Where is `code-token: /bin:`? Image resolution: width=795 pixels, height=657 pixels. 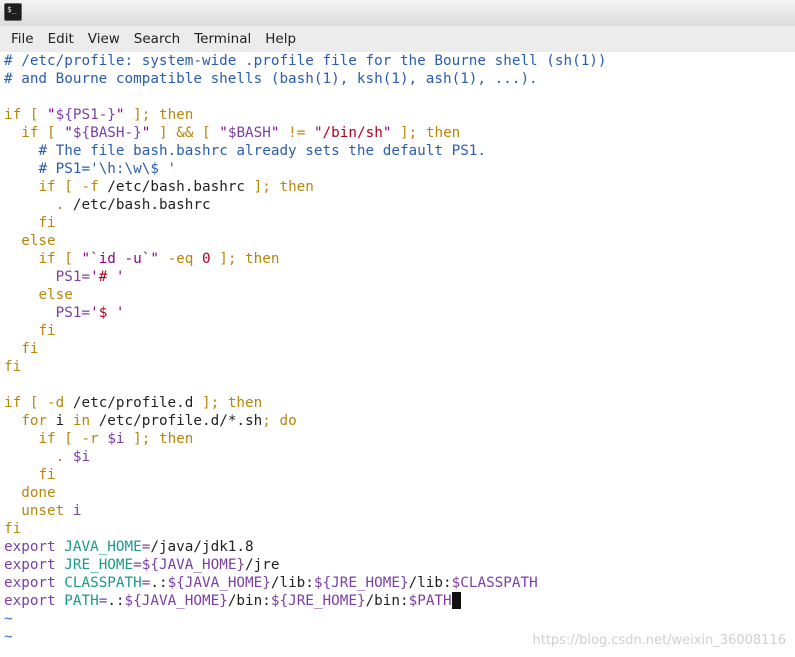
code-token: /bin: is located at coordinates (387, 601).